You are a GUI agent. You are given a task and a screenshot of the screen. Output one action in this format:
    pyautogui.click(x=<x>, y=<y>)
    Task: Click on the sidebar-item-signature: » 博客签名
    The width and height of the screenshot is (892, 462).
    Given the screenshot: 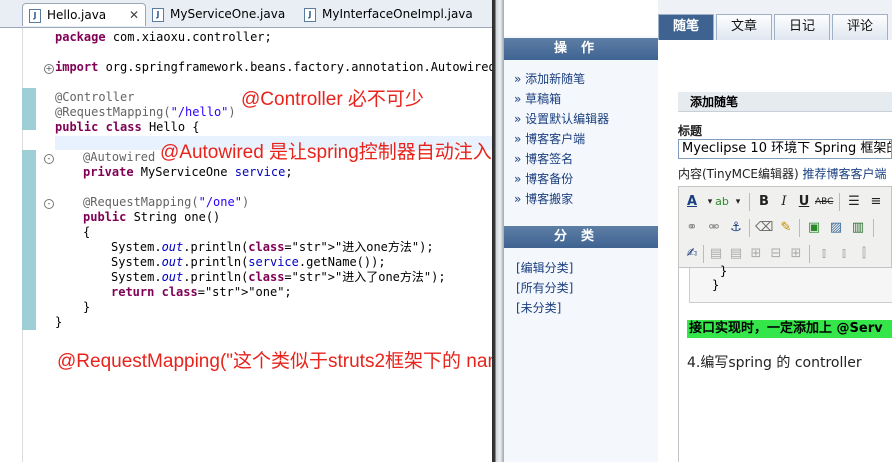 What is the action you would take?
    pyautogui.click(x=543, y=158)
    